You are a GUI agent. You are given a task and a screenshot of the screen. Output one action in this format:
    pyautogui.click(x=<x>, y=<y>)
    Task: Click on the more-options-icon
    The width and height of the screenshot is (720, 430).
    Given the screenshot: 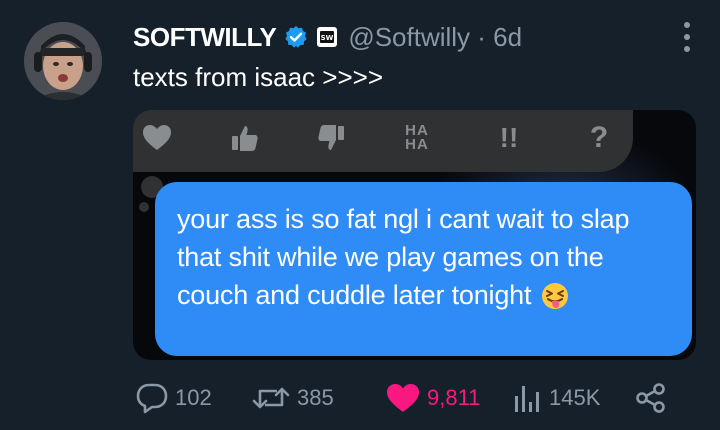 What is the action you would take?
    pyautogui.click(x=687, y=37)
    